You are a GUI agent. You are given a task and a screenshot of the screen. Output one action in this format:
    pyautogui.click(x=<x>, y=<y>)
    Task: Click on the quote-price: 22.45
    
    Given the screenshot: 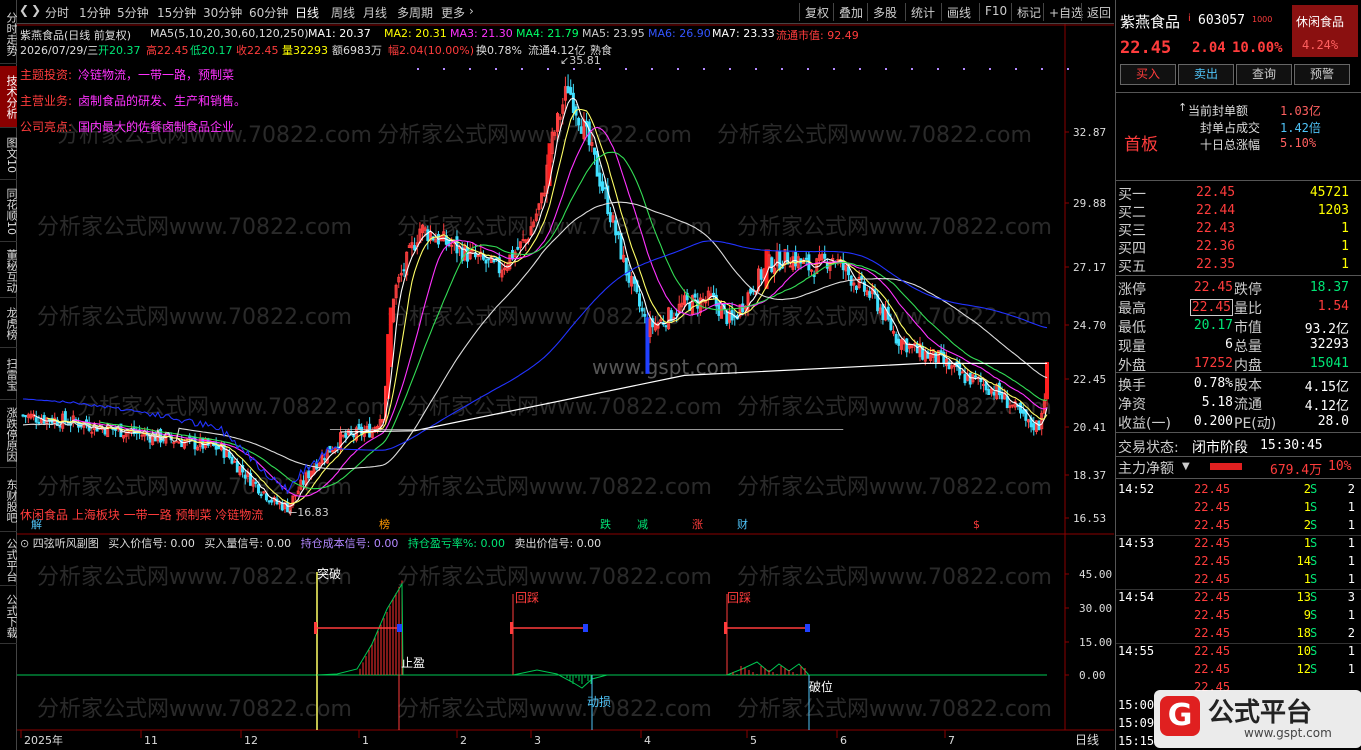 What is the action you would take?
    pyautogui.click(x=1146, y=48)
    